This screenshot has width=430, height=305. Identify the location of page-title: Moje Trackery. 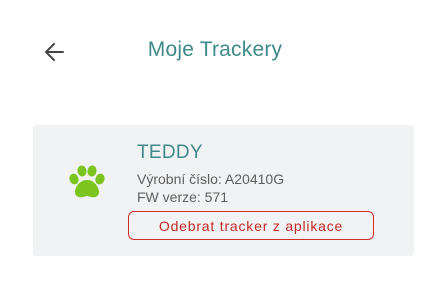
(215, 49).